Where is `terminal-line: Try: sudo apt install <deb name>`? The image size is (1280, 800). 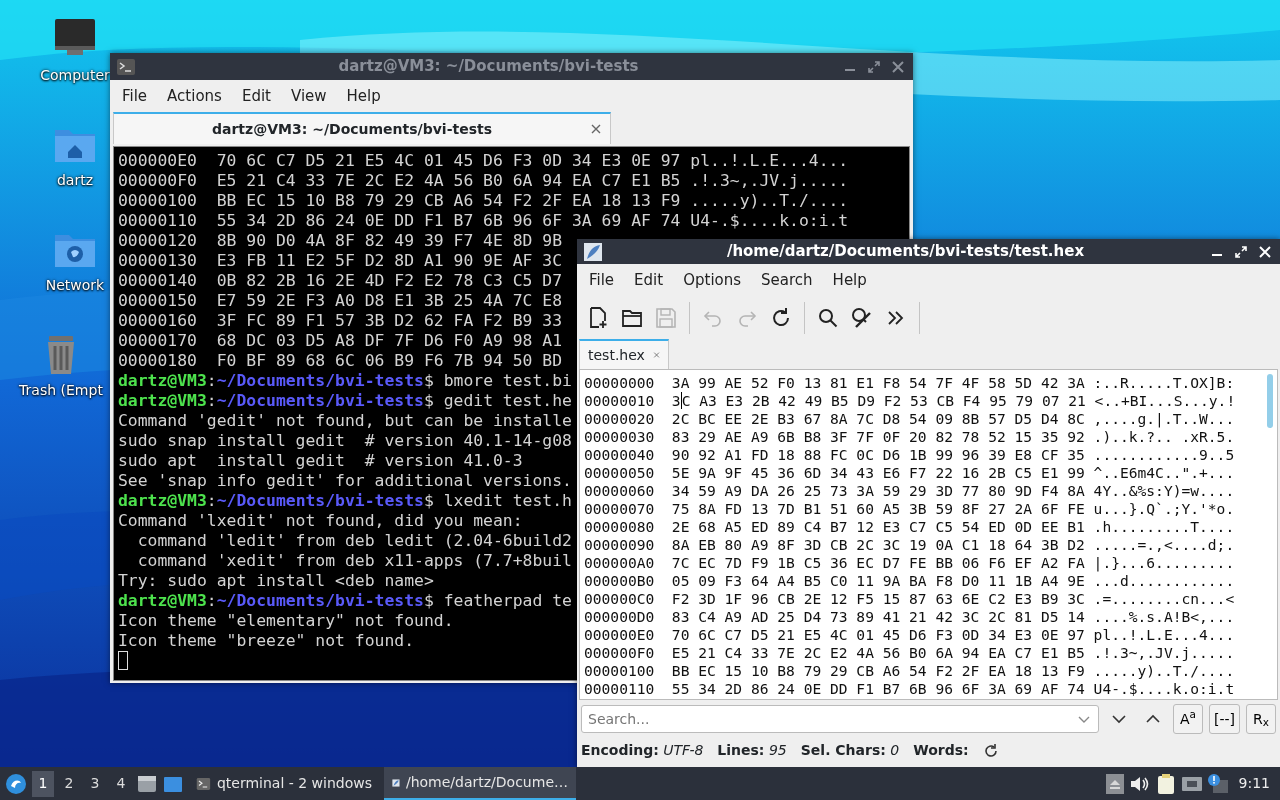
terminal-line: Try: sudo apt install <deb name> is located at coordinates (276, 581).